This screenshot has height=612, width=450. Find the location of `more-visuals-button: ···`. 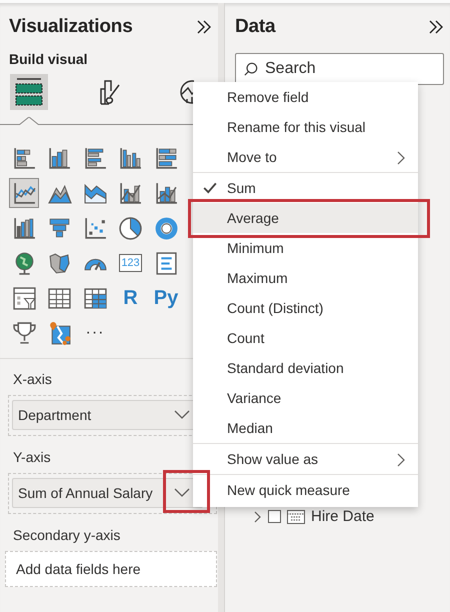

more-visuals-button: ··· is located at coordinates (95, 333).